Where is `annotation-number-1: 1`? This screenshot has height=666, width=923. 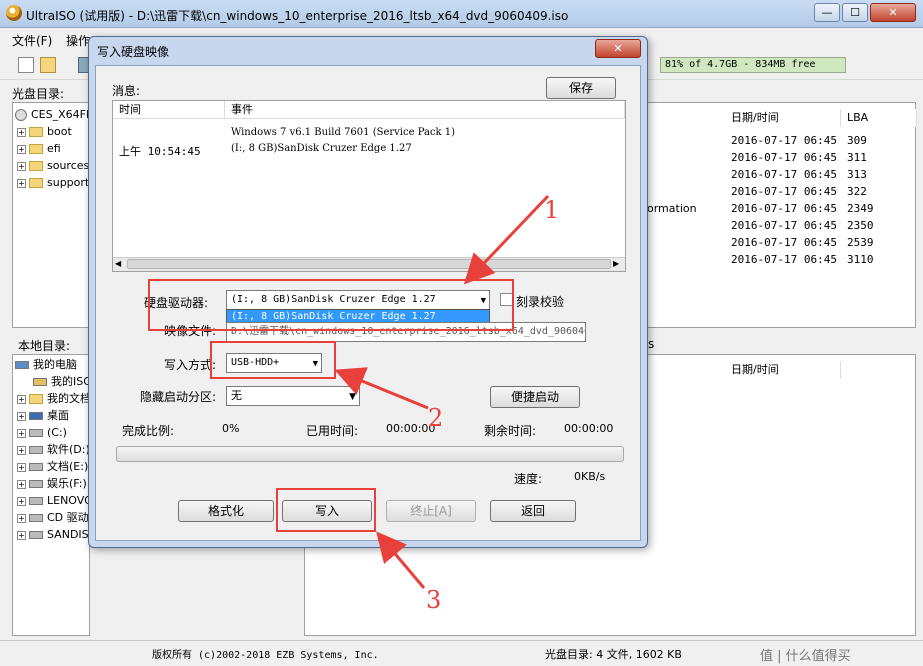 annotation-number-1: 1 is located at coordinates (552, 210).